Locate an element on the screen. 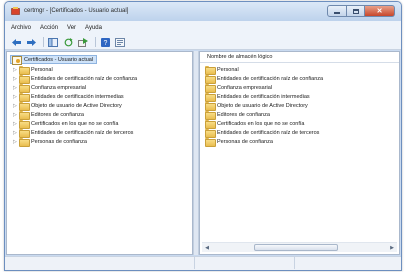 This screenshot has height=272, width=406. list-item-trusted-people: Personas de confianza is located at coordinates (239, 142).